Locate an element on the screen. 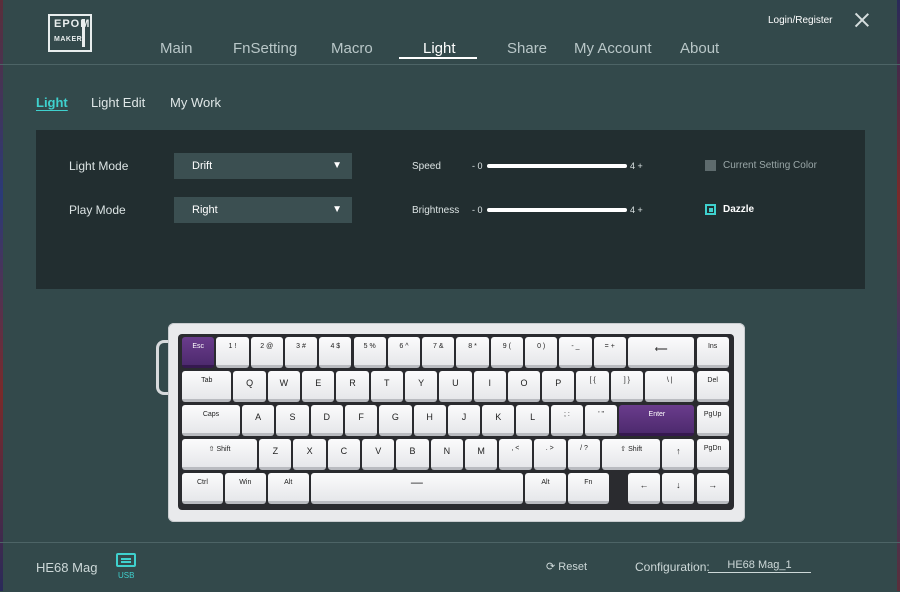  nav-main: Main is located at coordinates (176, 48).